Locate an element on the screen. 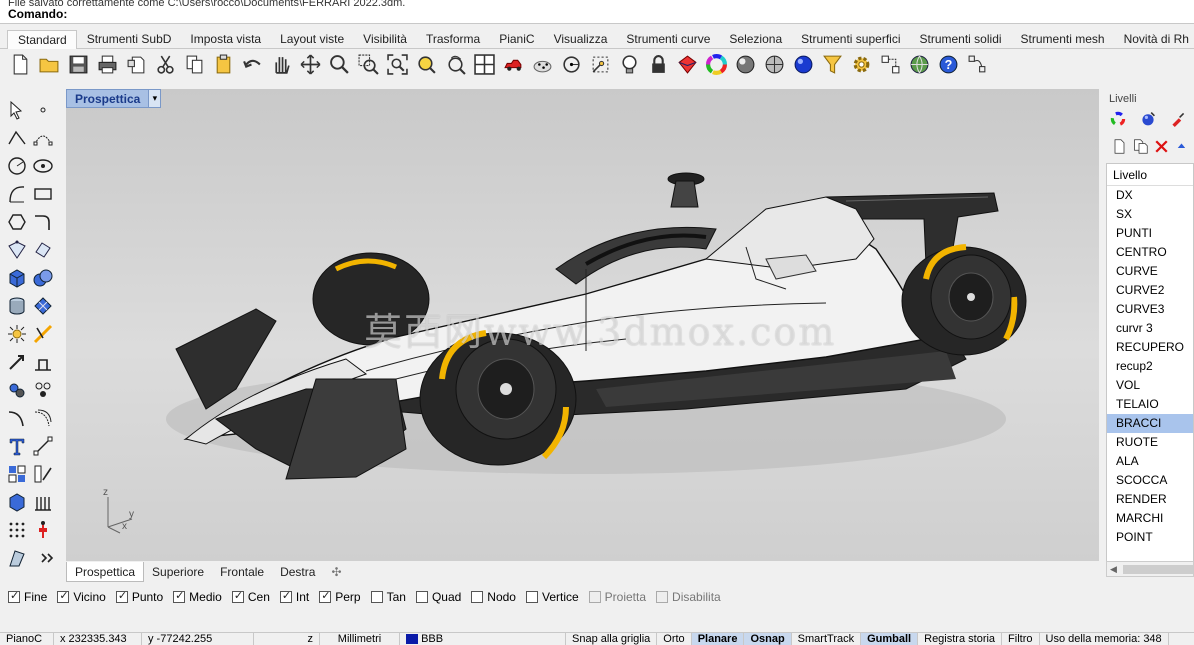 This screenshot has height=645, width=1194. brush-icon is located at coordinates (1178, 119).